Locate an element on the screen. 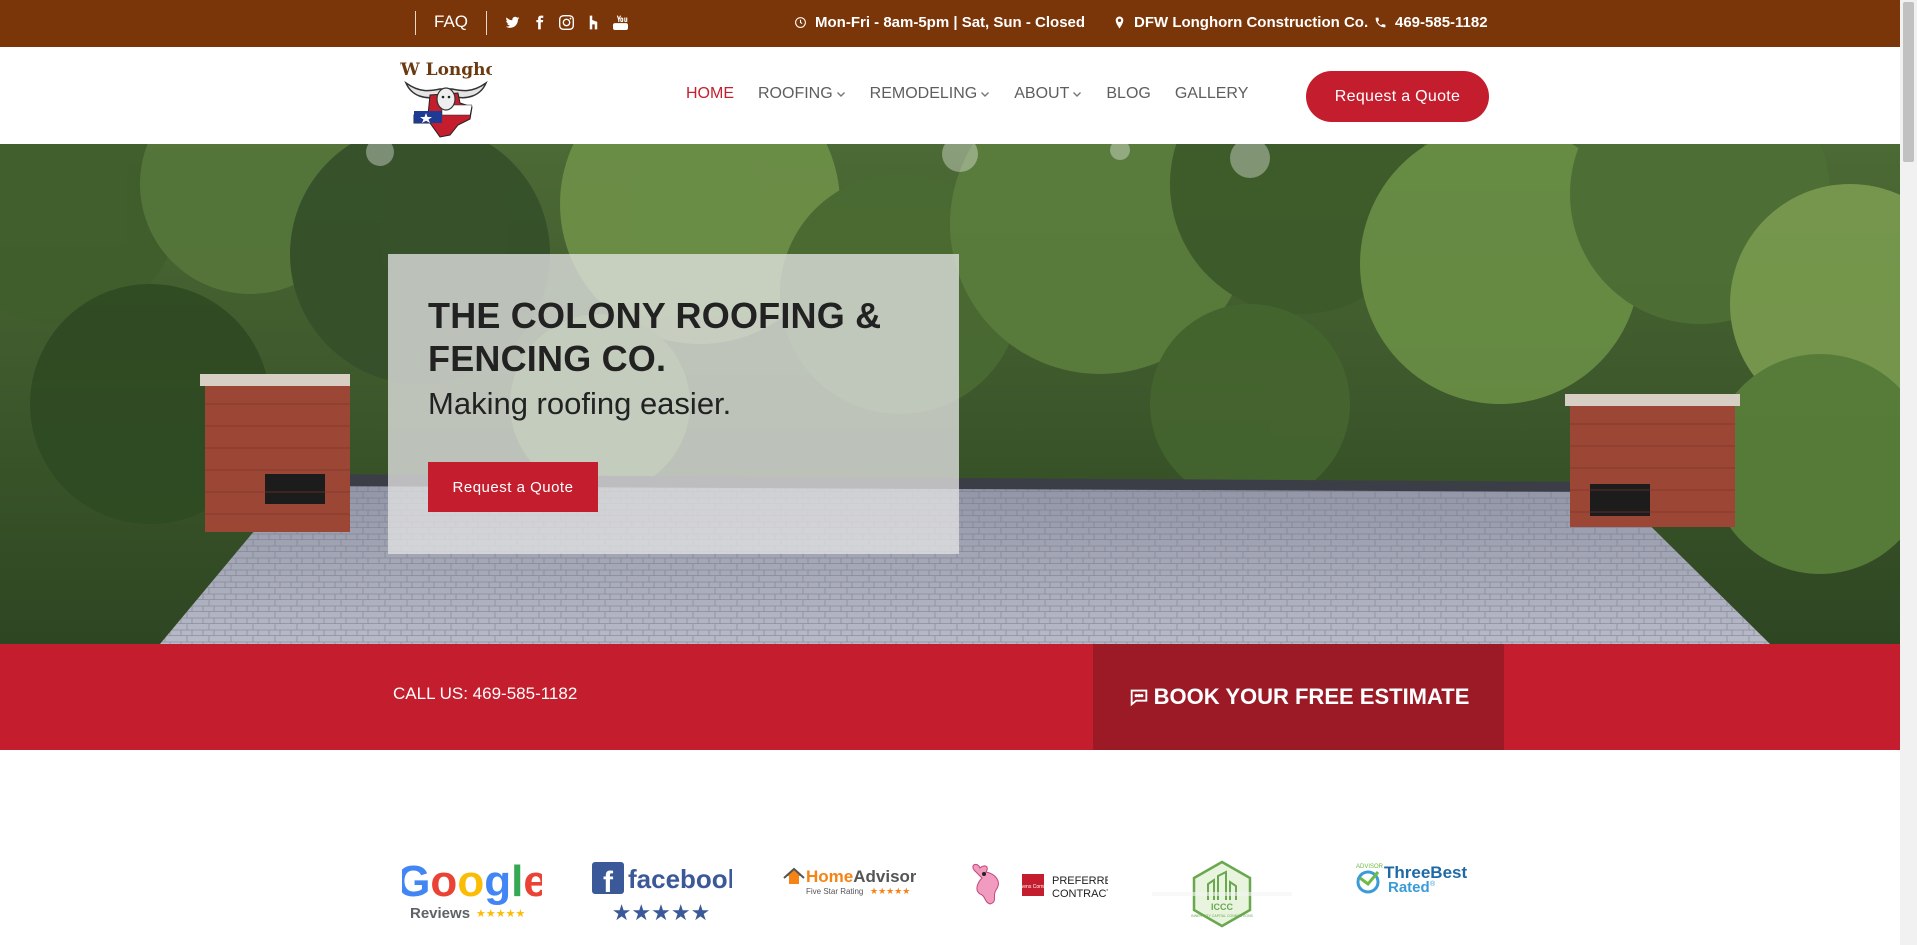  preferred-contractor-badge: Owens Corning PREFERRED CONTRACTOR is located at coordinates (1048, 884).